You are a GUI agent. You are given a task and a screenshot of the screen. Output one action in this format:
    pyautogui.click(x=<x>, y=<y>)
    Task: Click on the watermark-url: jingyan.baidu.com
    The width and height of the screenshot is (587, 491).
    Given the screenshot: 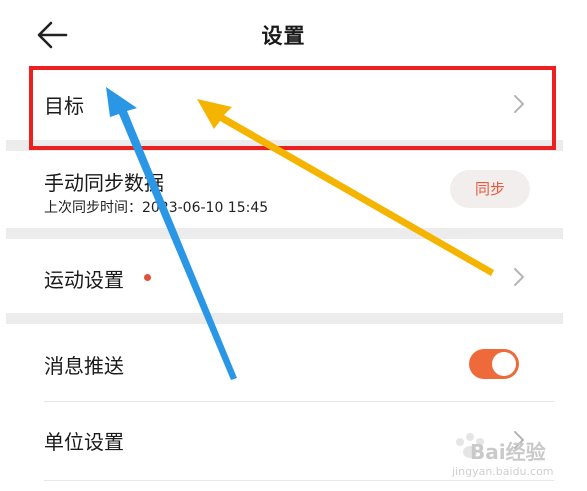 What is the action you would take?
    pyautogui.click(x=503, y=471)
    